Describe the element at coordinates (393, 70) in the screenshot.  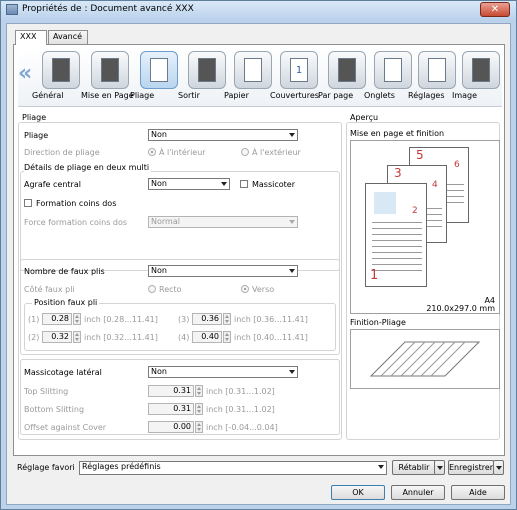
I see `tabs-icon` at that location.